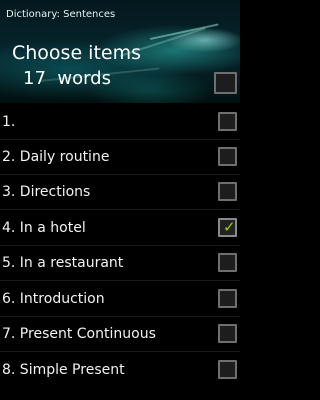  I want to click on item-checkbox: ✓, so click(227, 227).